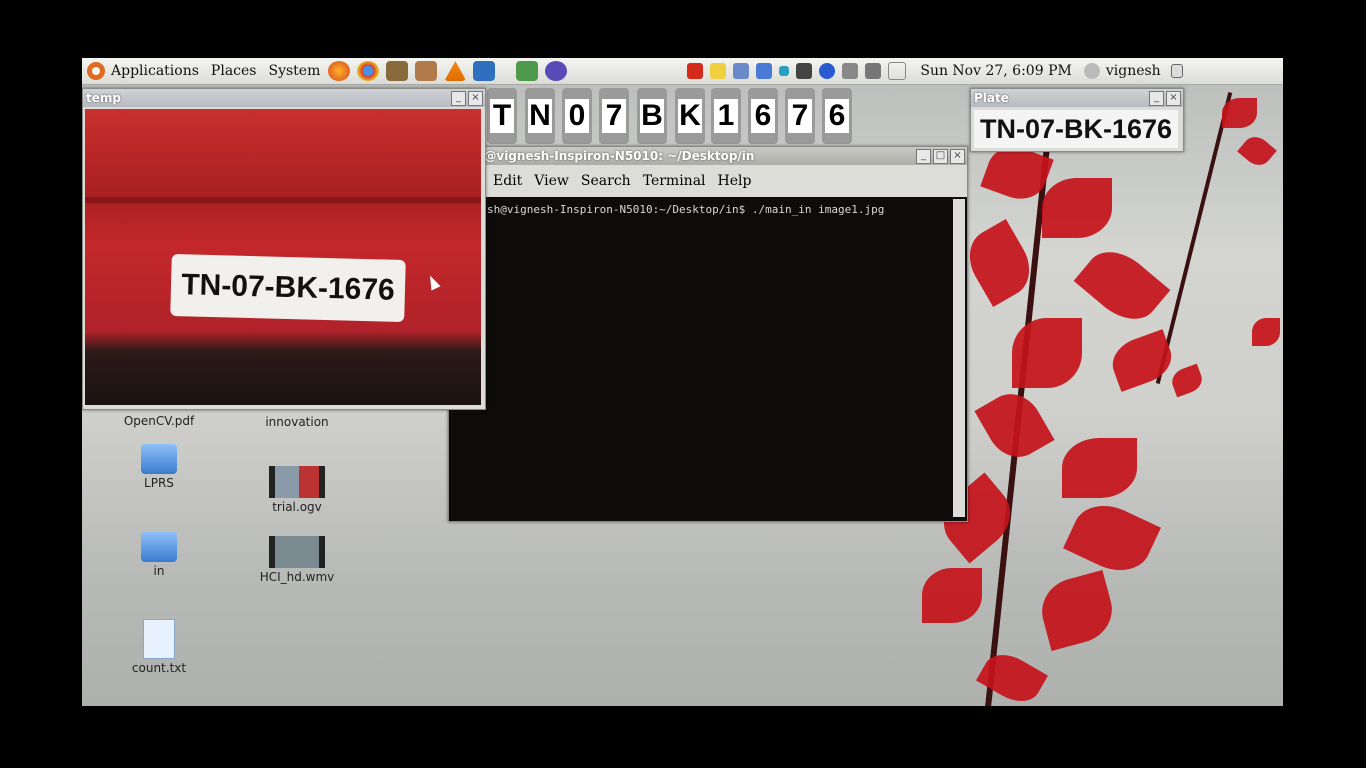  I want to click on temp-titlebar: temp _ ×, so click(284, 98).